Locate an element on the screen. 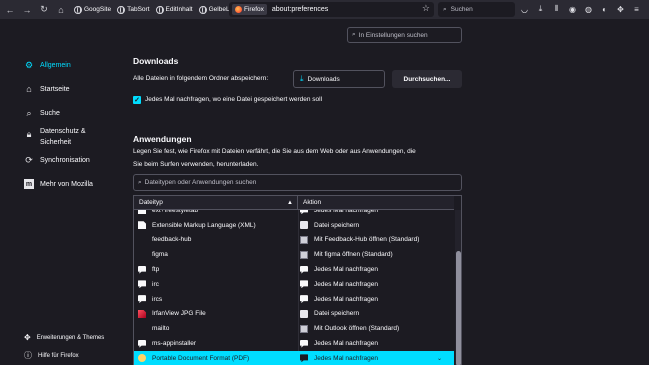 The image size is (649, 365). row-type-label: ftp is located at coordinates (156, 270).